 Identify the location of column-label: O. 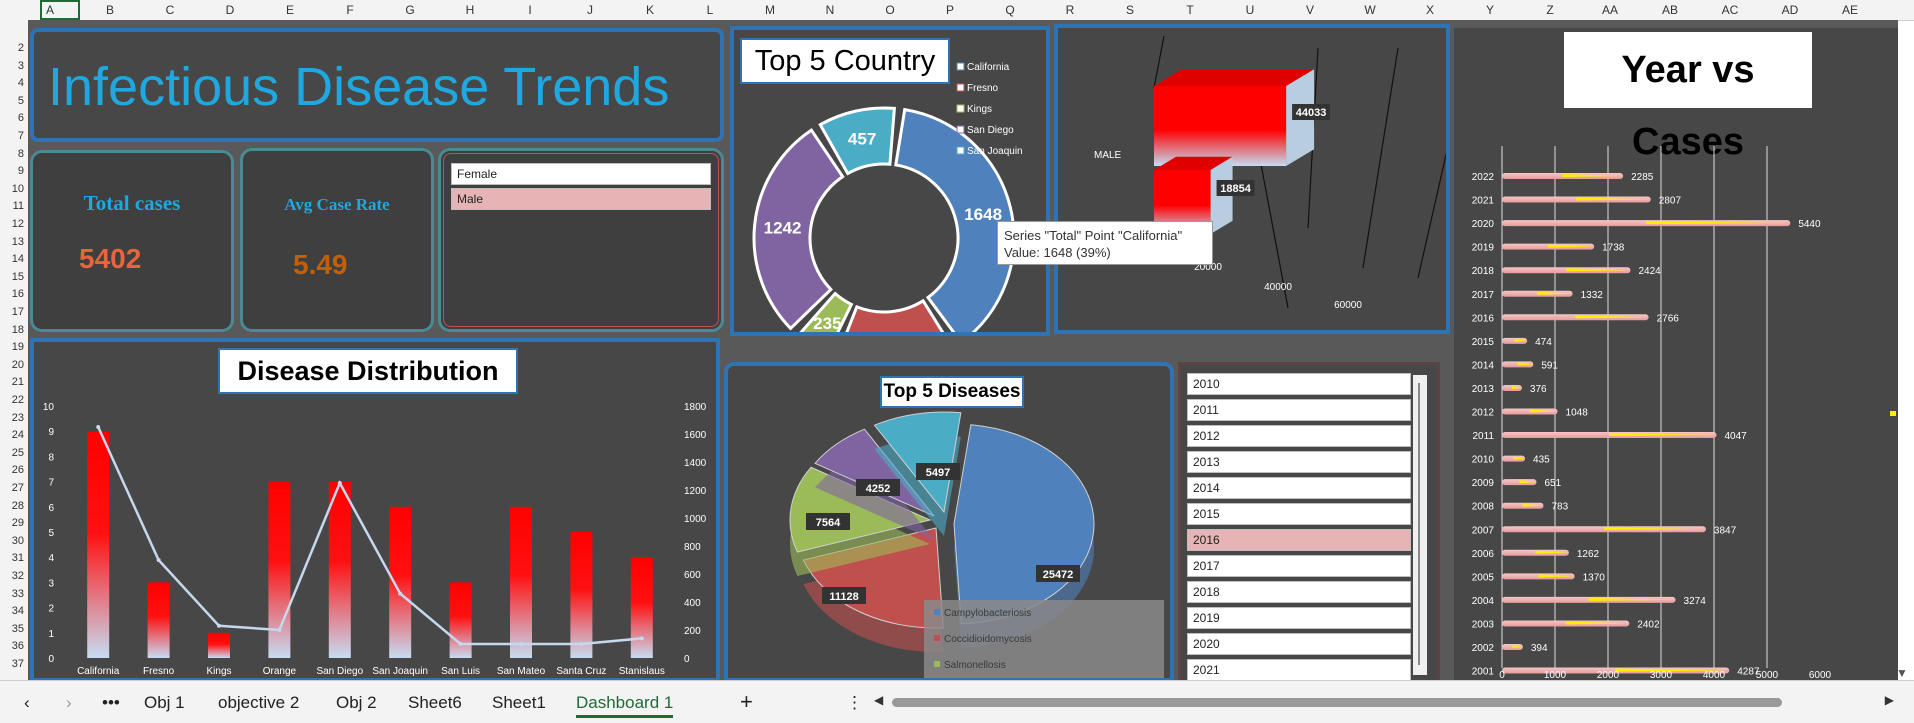
(889, 10).